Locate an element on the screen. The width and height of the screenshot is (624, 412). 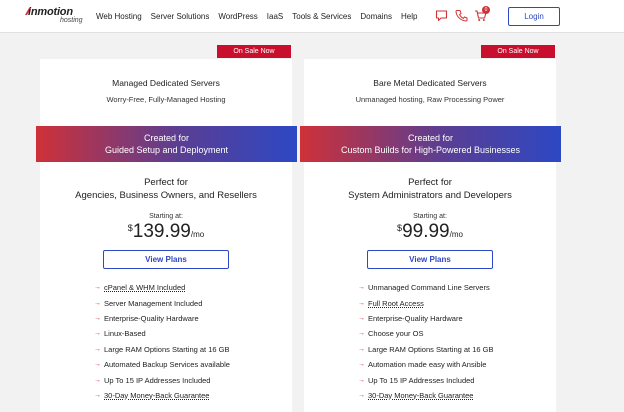
plan-title: Bare Metal Dedicated Servers is located at coordinates (430, 83).